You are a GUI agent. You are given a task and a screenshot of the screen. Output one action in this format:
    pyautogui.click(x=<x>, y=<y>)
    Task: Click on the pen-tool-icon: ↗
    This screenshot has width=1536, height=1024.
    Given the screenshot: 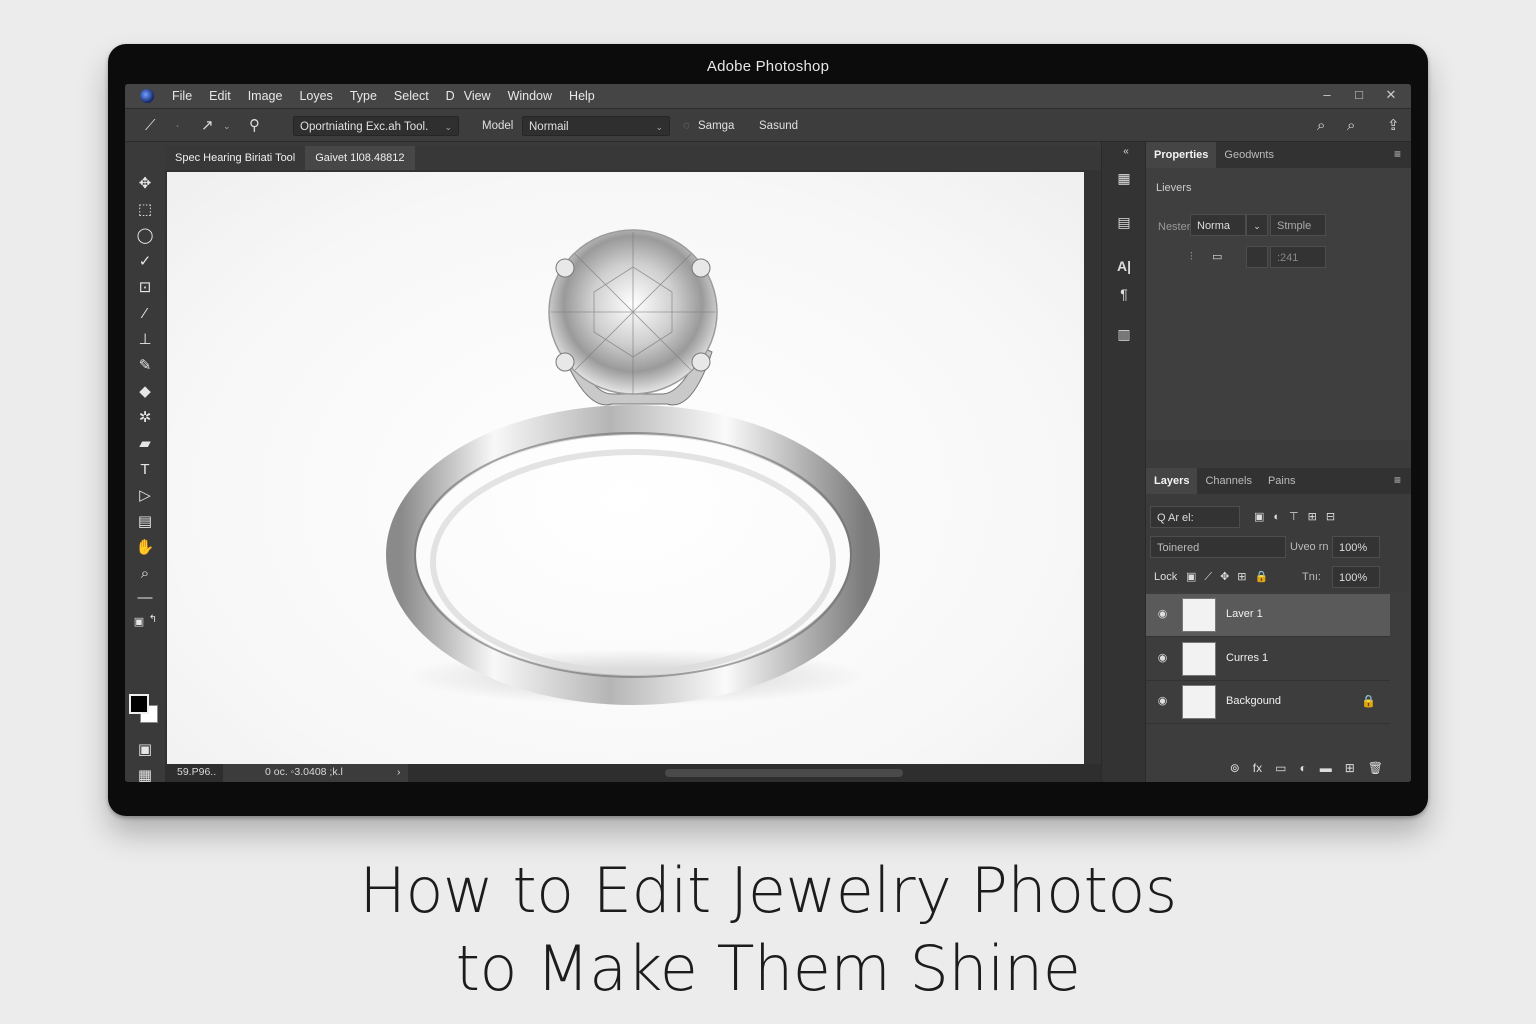 What is the action you would take?
    pyautogui.click(x=207, y=126)
    